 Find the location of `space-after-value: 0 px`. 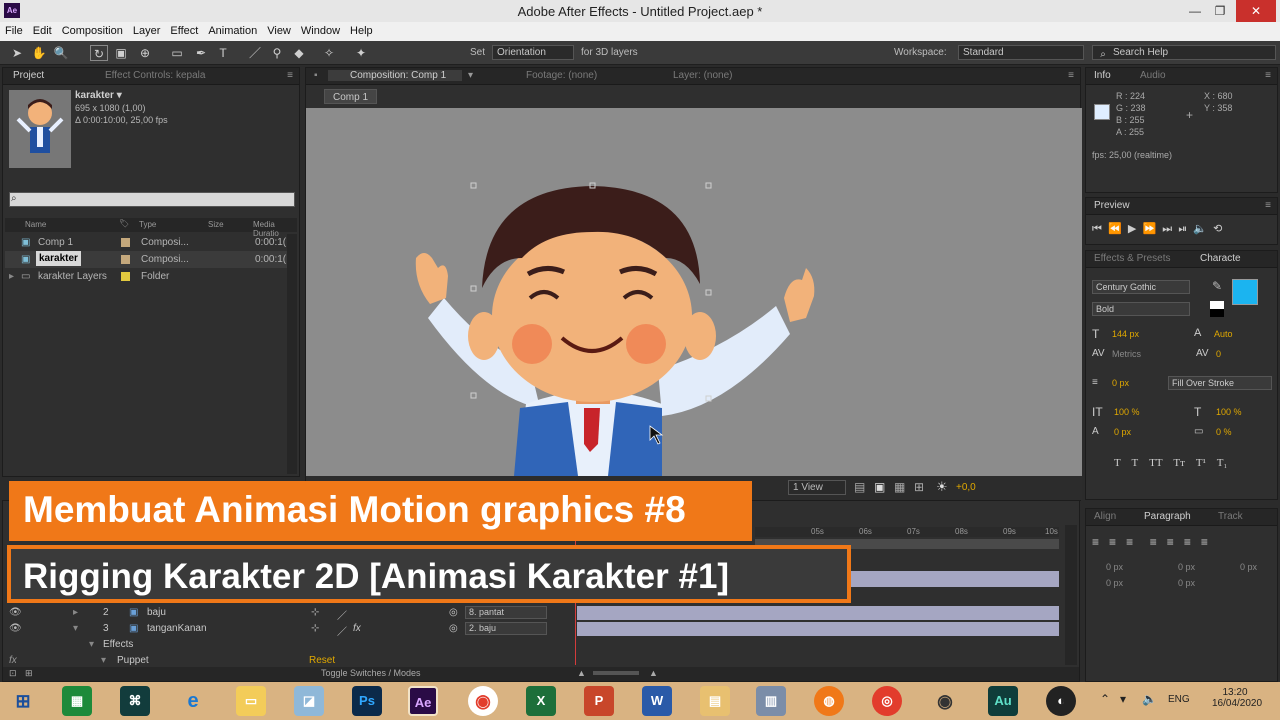

space-after-value: 0 px is located at coordinates (1186, 583).